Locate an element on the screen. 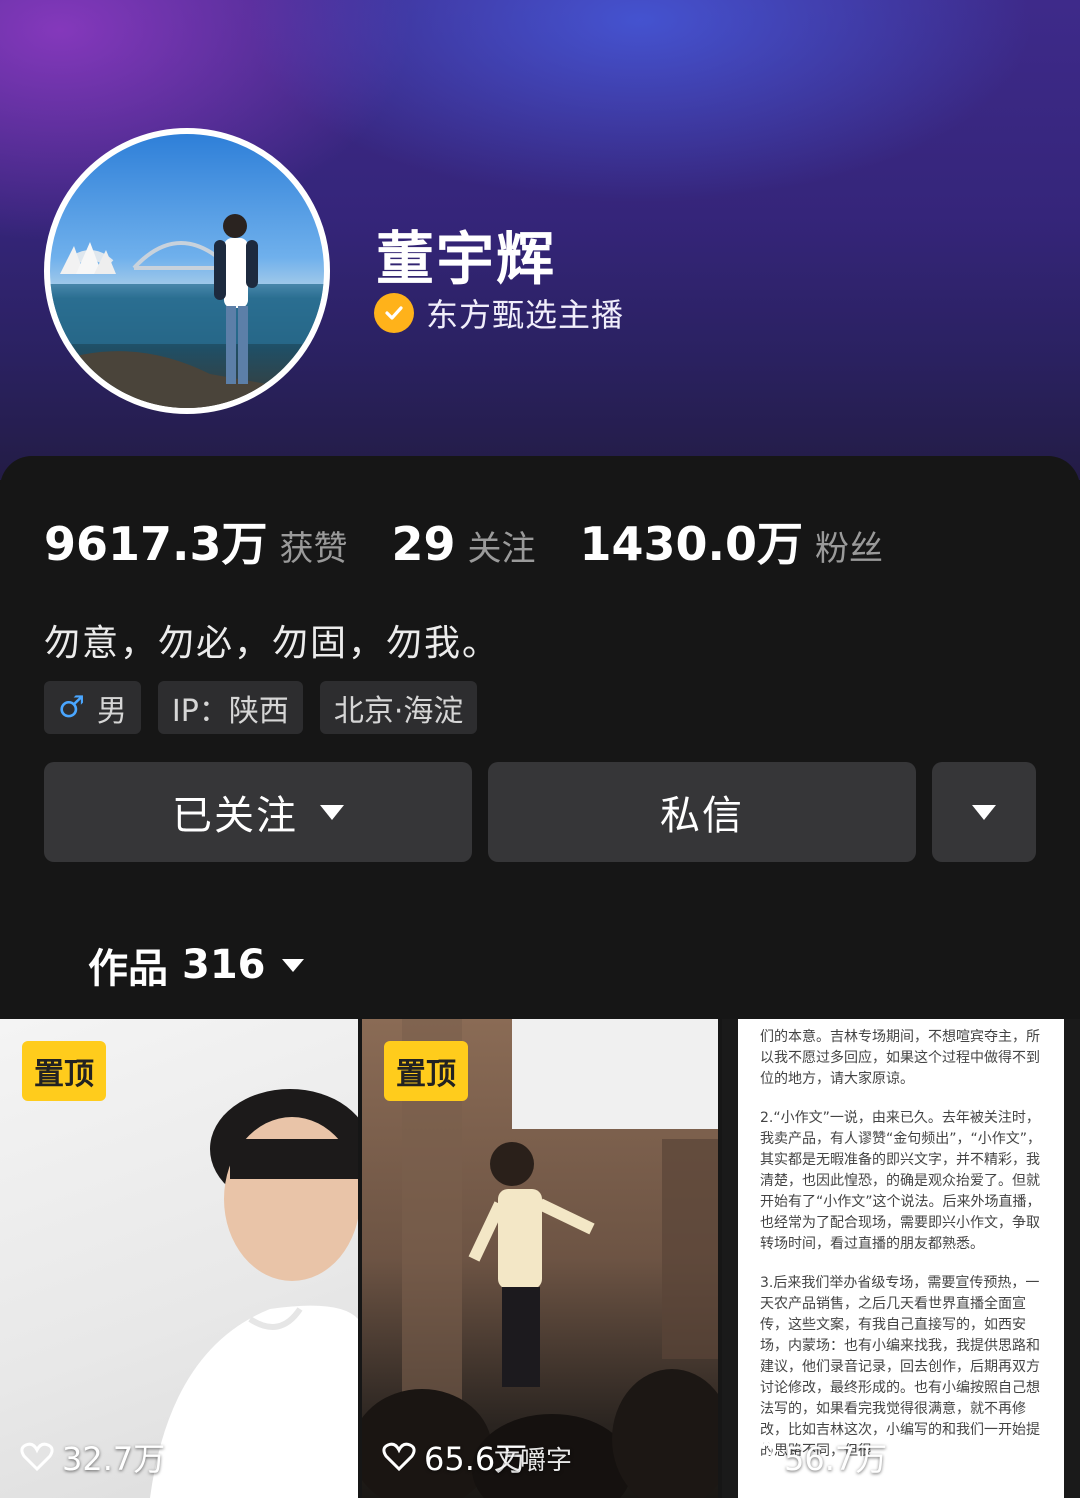 The height and width of the screenshot is (1498, 1080). location-tag: 北京·海淀 is located at coordinates (398, 707).